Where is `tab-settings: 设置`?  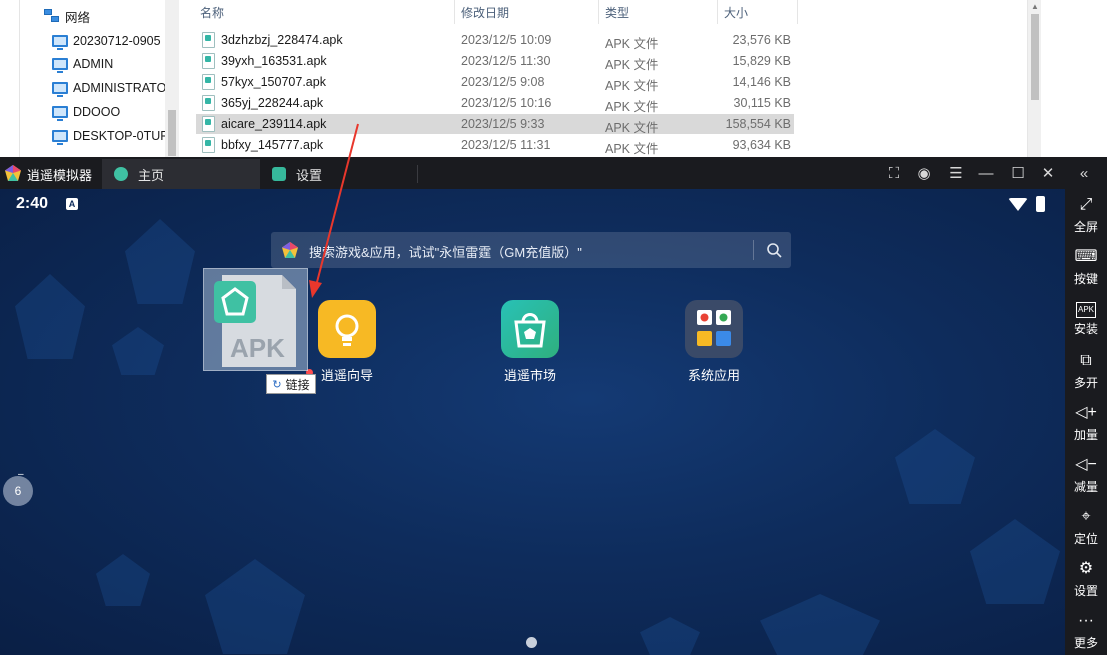 tab-settings: 设置 is located at coordinates (339, 174).